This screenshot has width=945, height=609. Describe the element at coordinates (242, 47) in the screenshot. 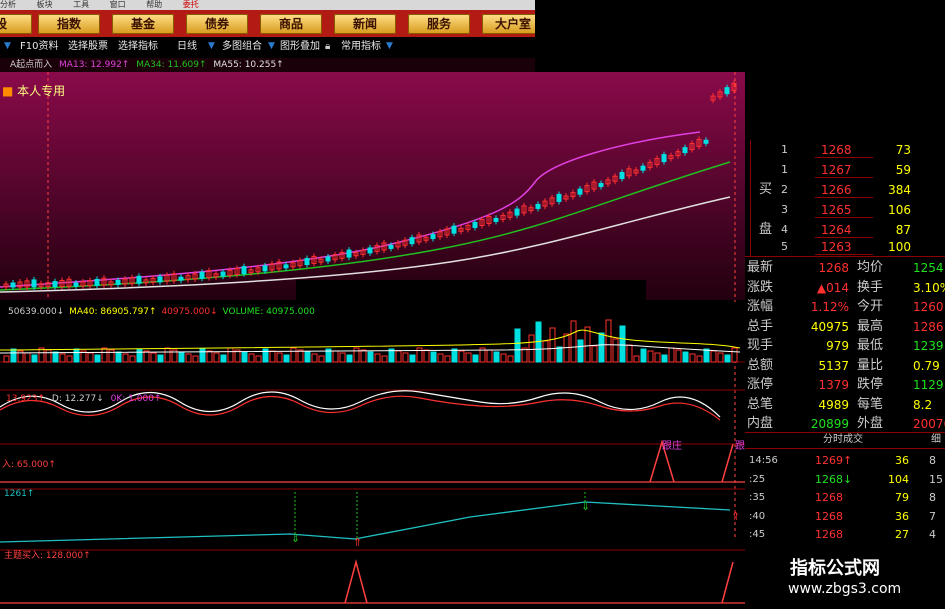

I see `multi-chart-button: 多图组合` at that location.